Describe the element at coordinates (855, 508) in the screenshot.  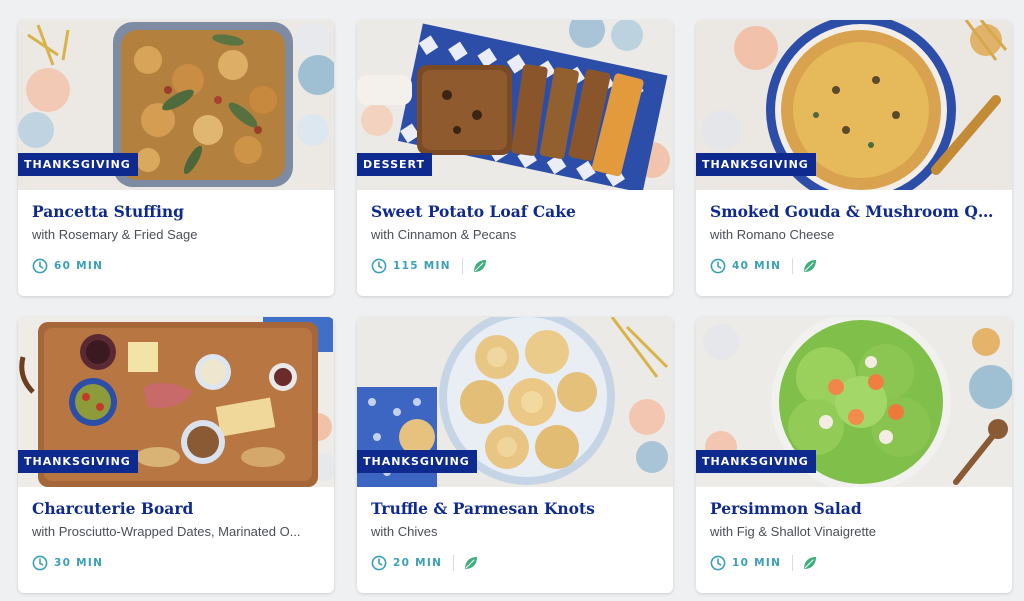
I see `recipe-title: Persimmon Salad` at that location.